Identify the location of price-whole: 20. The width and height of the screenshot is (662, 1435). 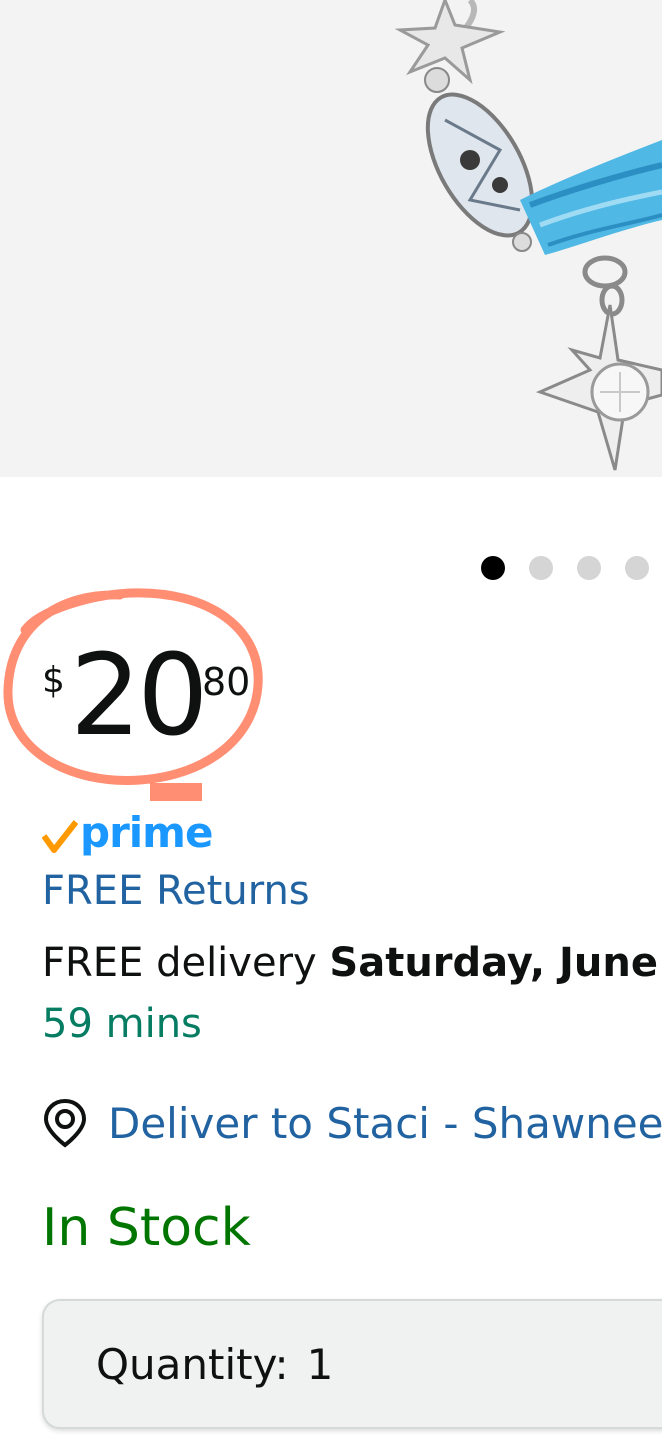
(139, 696).